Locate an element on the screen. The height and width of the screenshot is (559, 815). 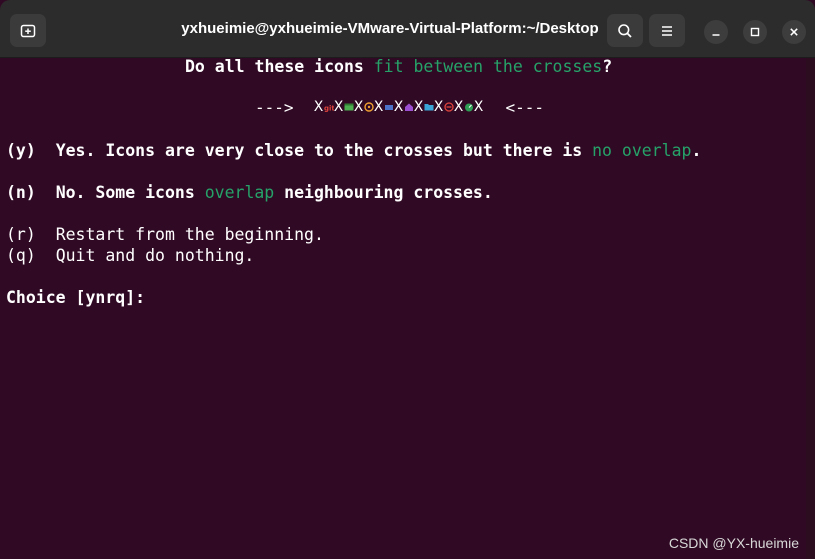
close-icon is located at coordinates (794, 32).